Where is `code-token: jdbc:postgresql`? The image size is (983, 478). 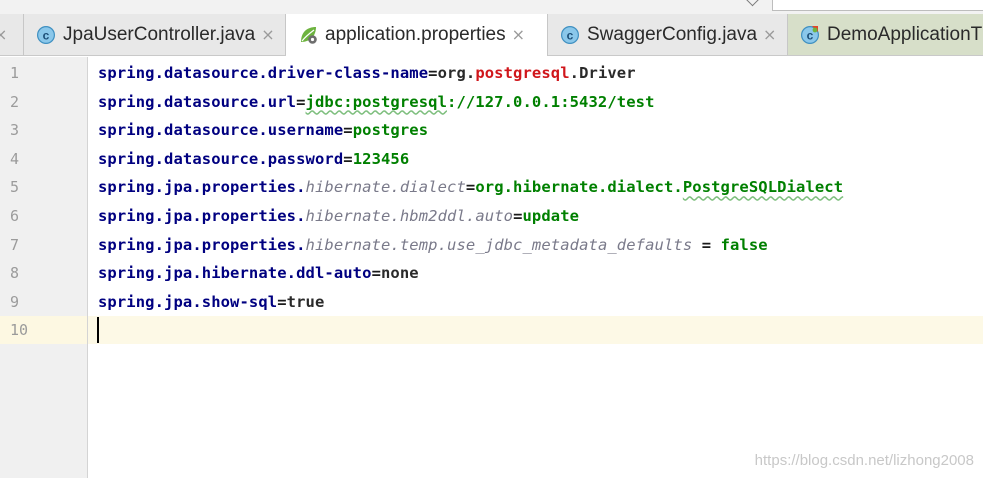 code-token: jdbc:postgresql is located at coordinates (376, 101).